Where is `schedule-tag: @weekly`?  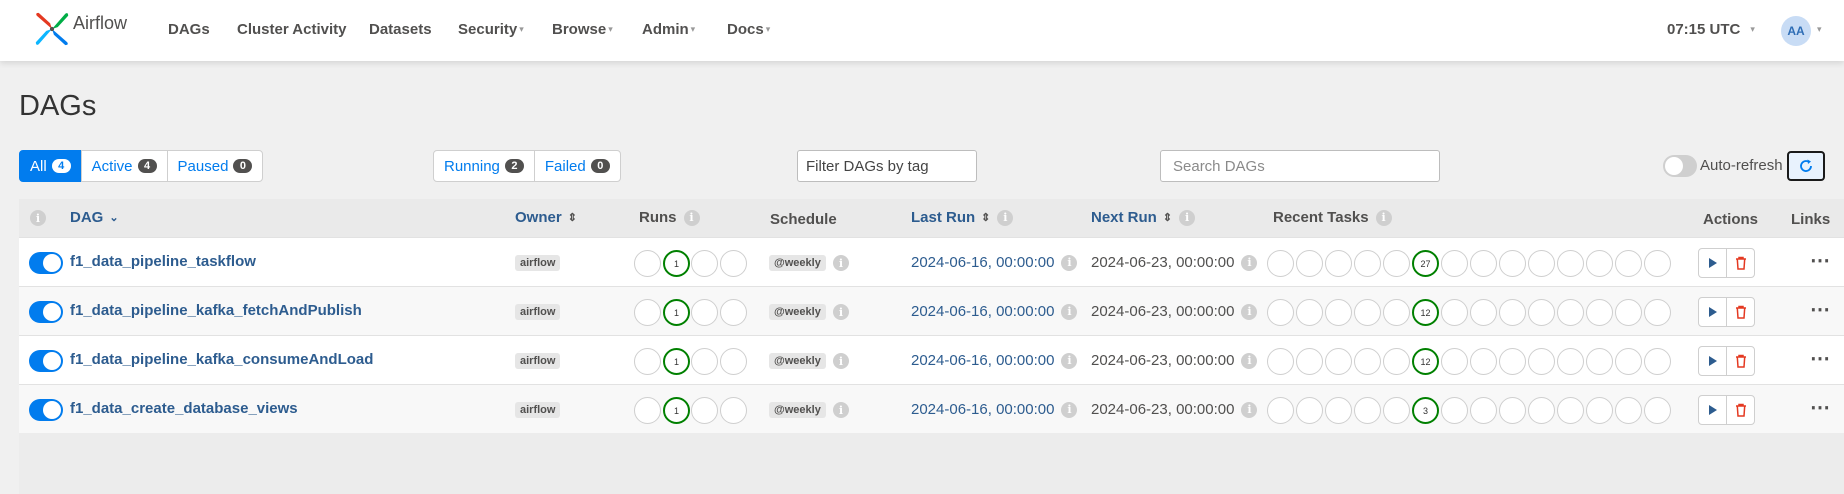 schedule-tag: @weekly is located at coordinates (797, 361).